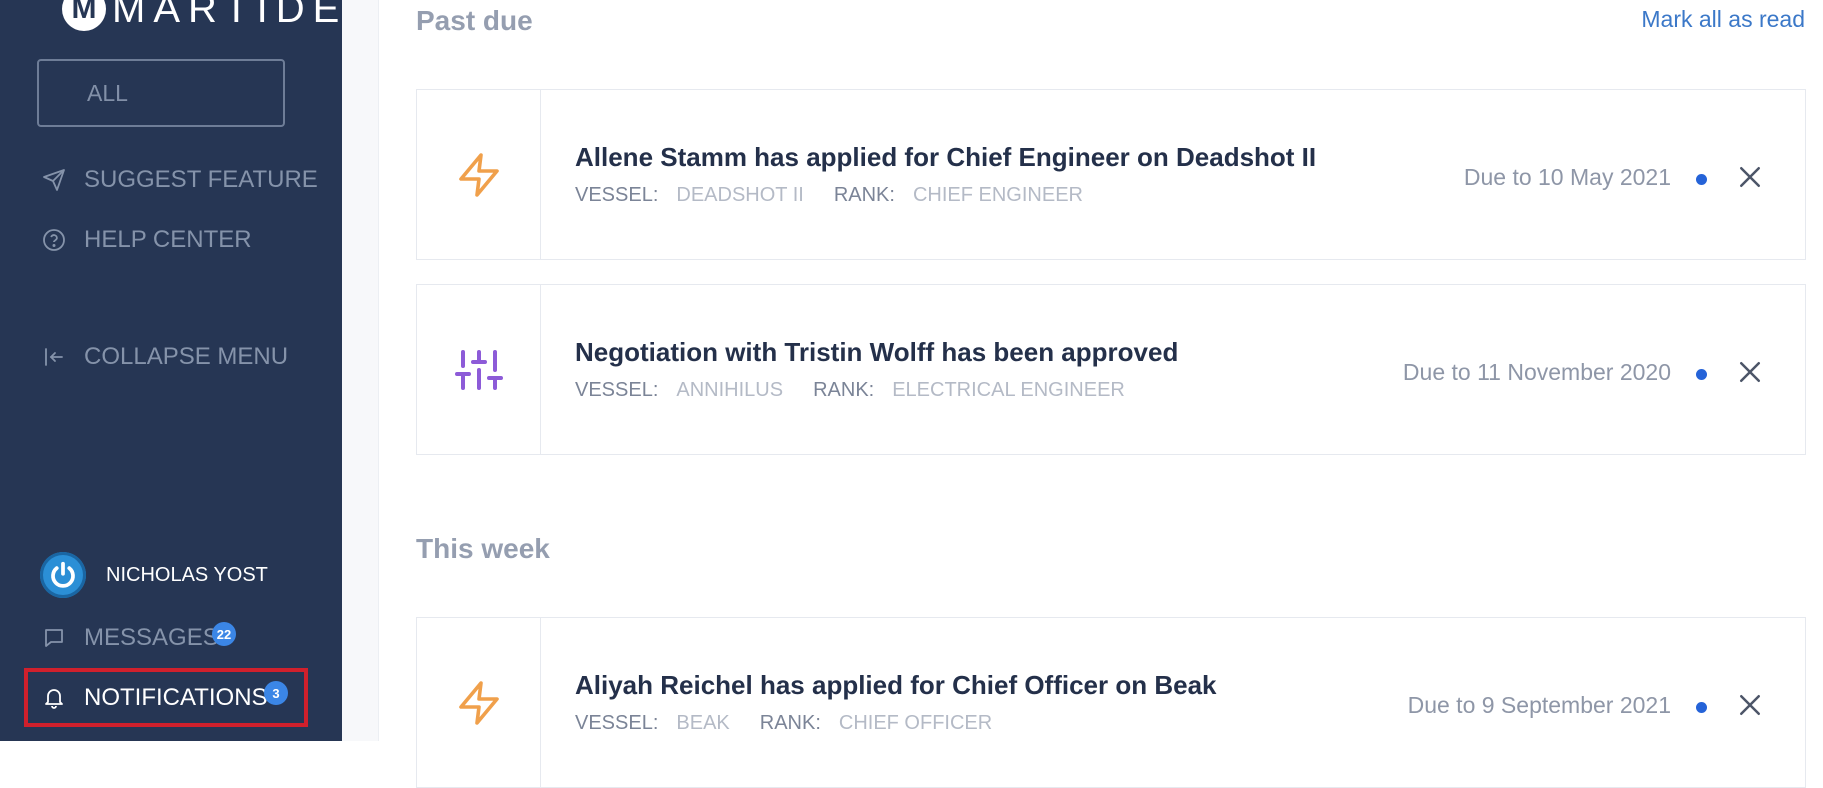  Describe the element at coordinates (161, 93) in the screenshot. I see `filter-select: ALL` at that location.